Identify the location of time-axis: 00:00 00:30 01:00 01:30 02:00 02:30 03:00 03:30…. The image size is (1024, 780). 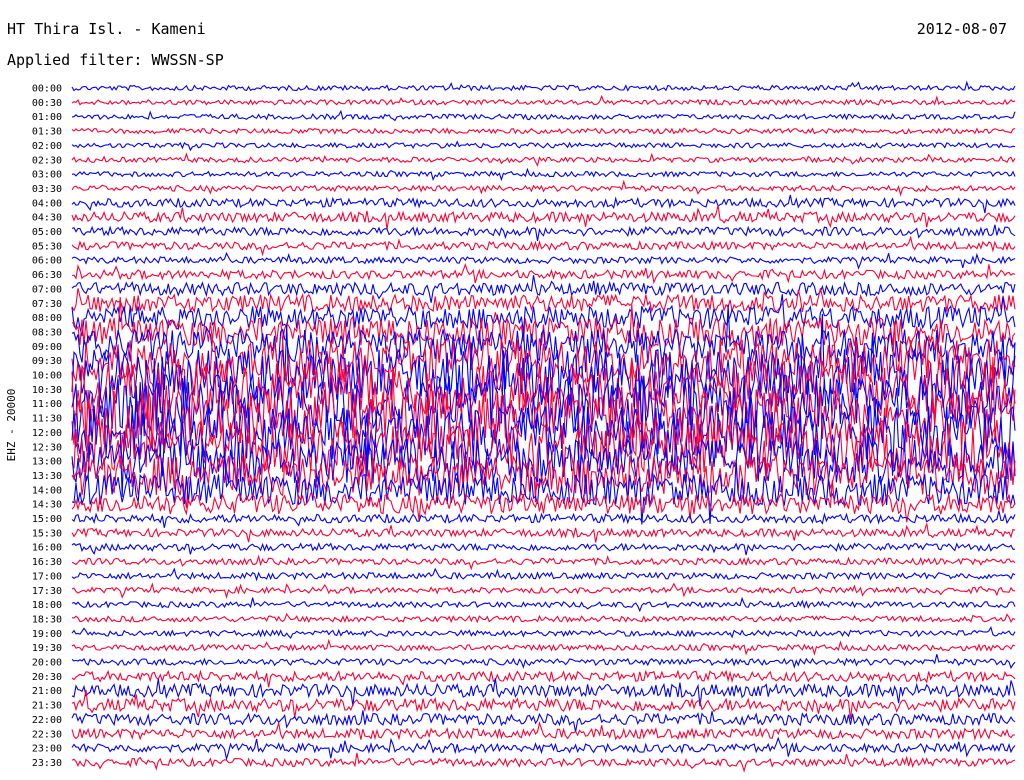
(47, 426).